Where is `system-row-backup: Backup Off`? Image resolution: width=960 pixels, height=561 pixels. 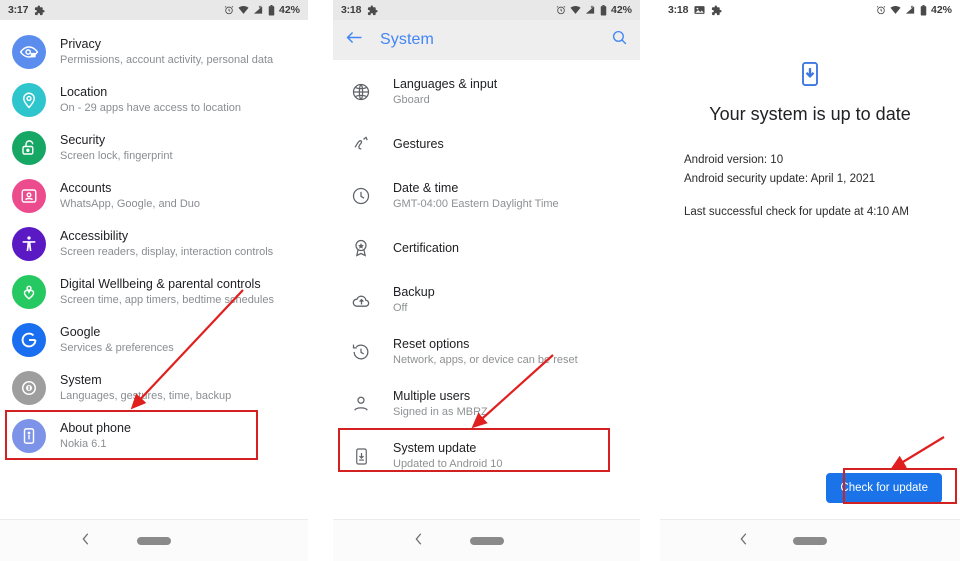
system-row-backup: Backup Off is located at coordinates (486, 300).